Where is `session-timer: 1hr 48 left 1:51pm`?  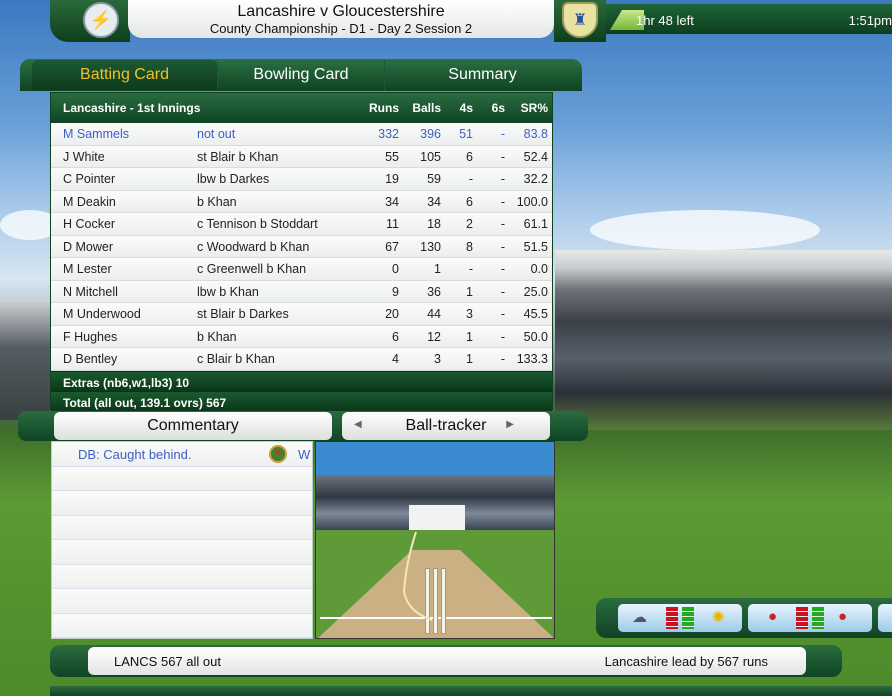
session-timer: 1hr 48 left 1:51pm is located at coordinates (749, 19).